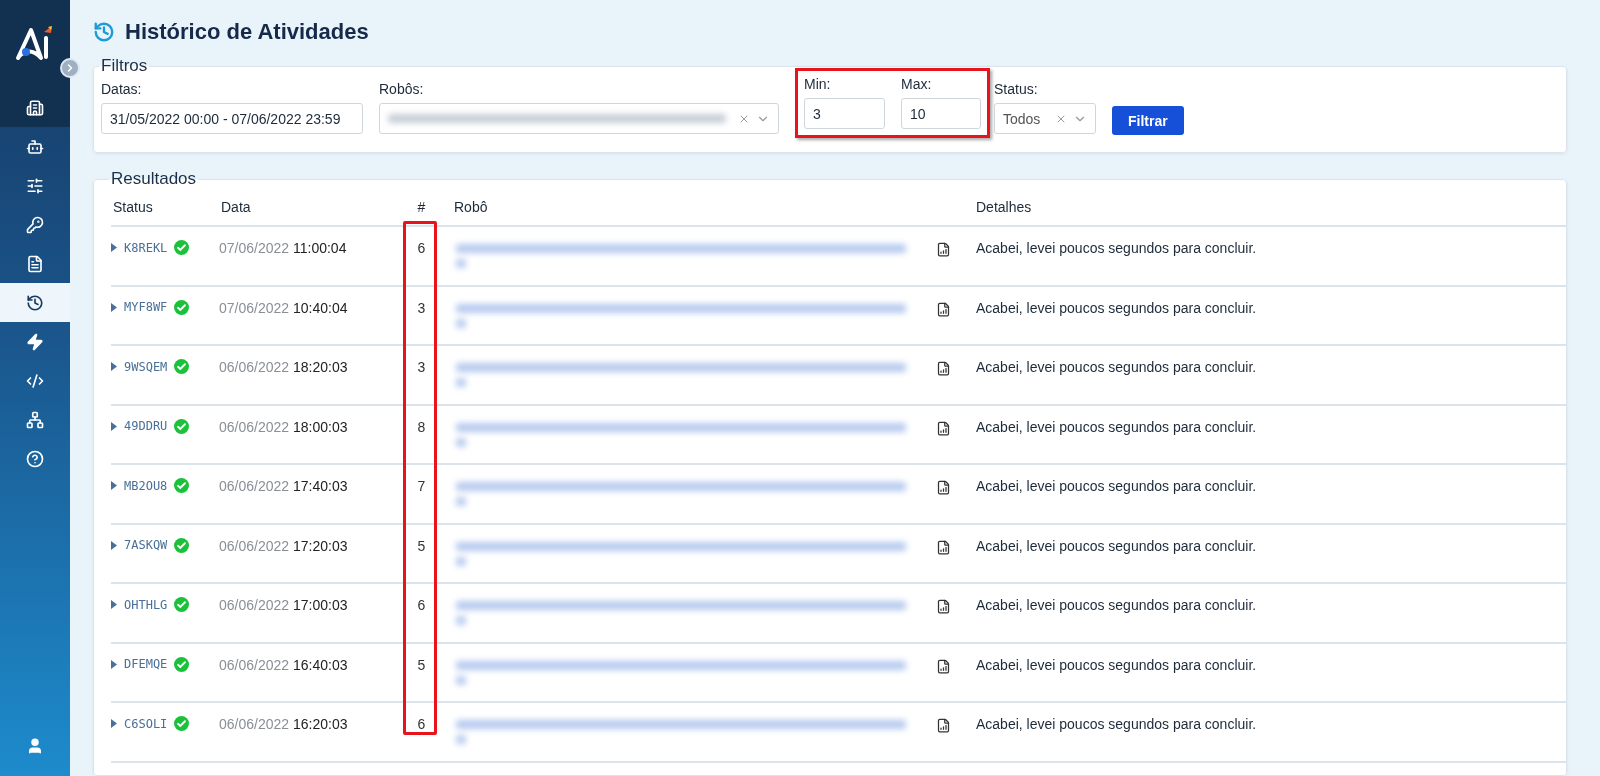 Image resolution: width=1600 pixels, height=776 pixels. Describe the element at coordinates (146, 664) in the screenshot. I see `execution-code: DFEMQE` at that location.